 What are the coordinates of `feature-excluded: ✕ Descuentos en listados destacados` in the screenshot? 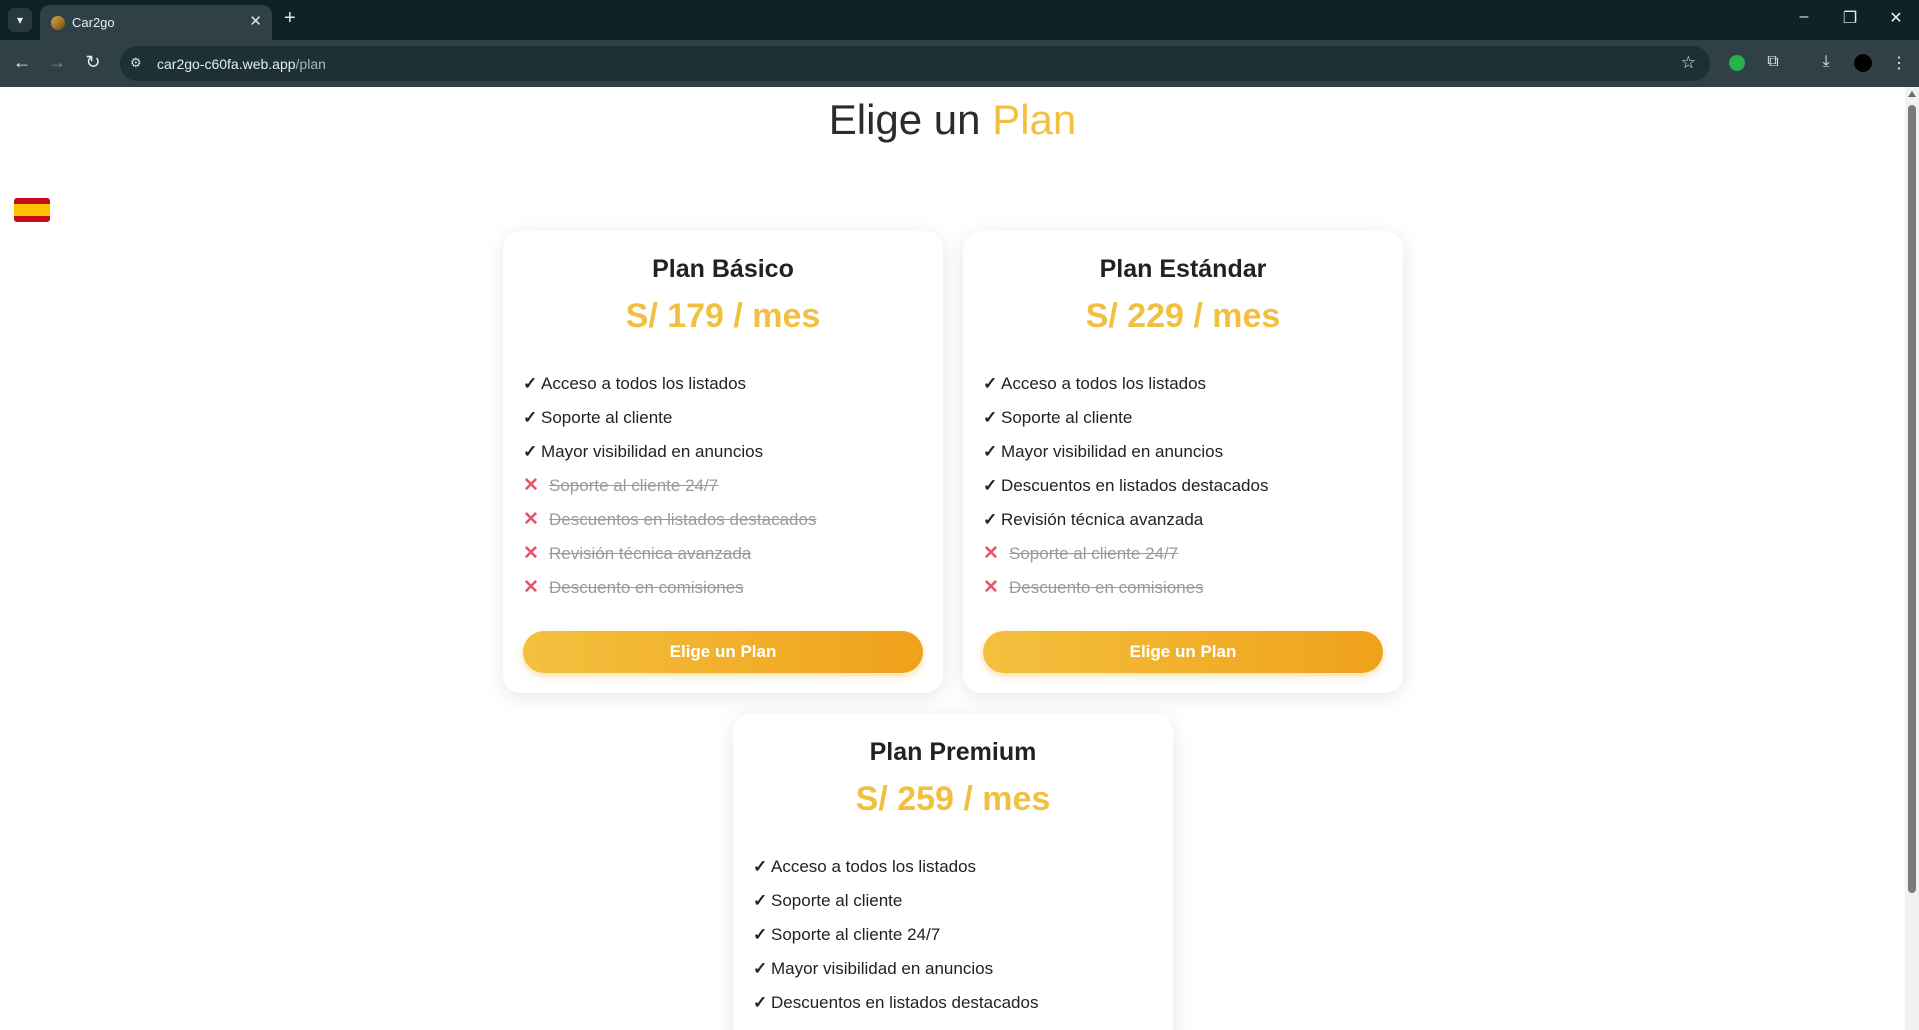 It's located at (669, 520).